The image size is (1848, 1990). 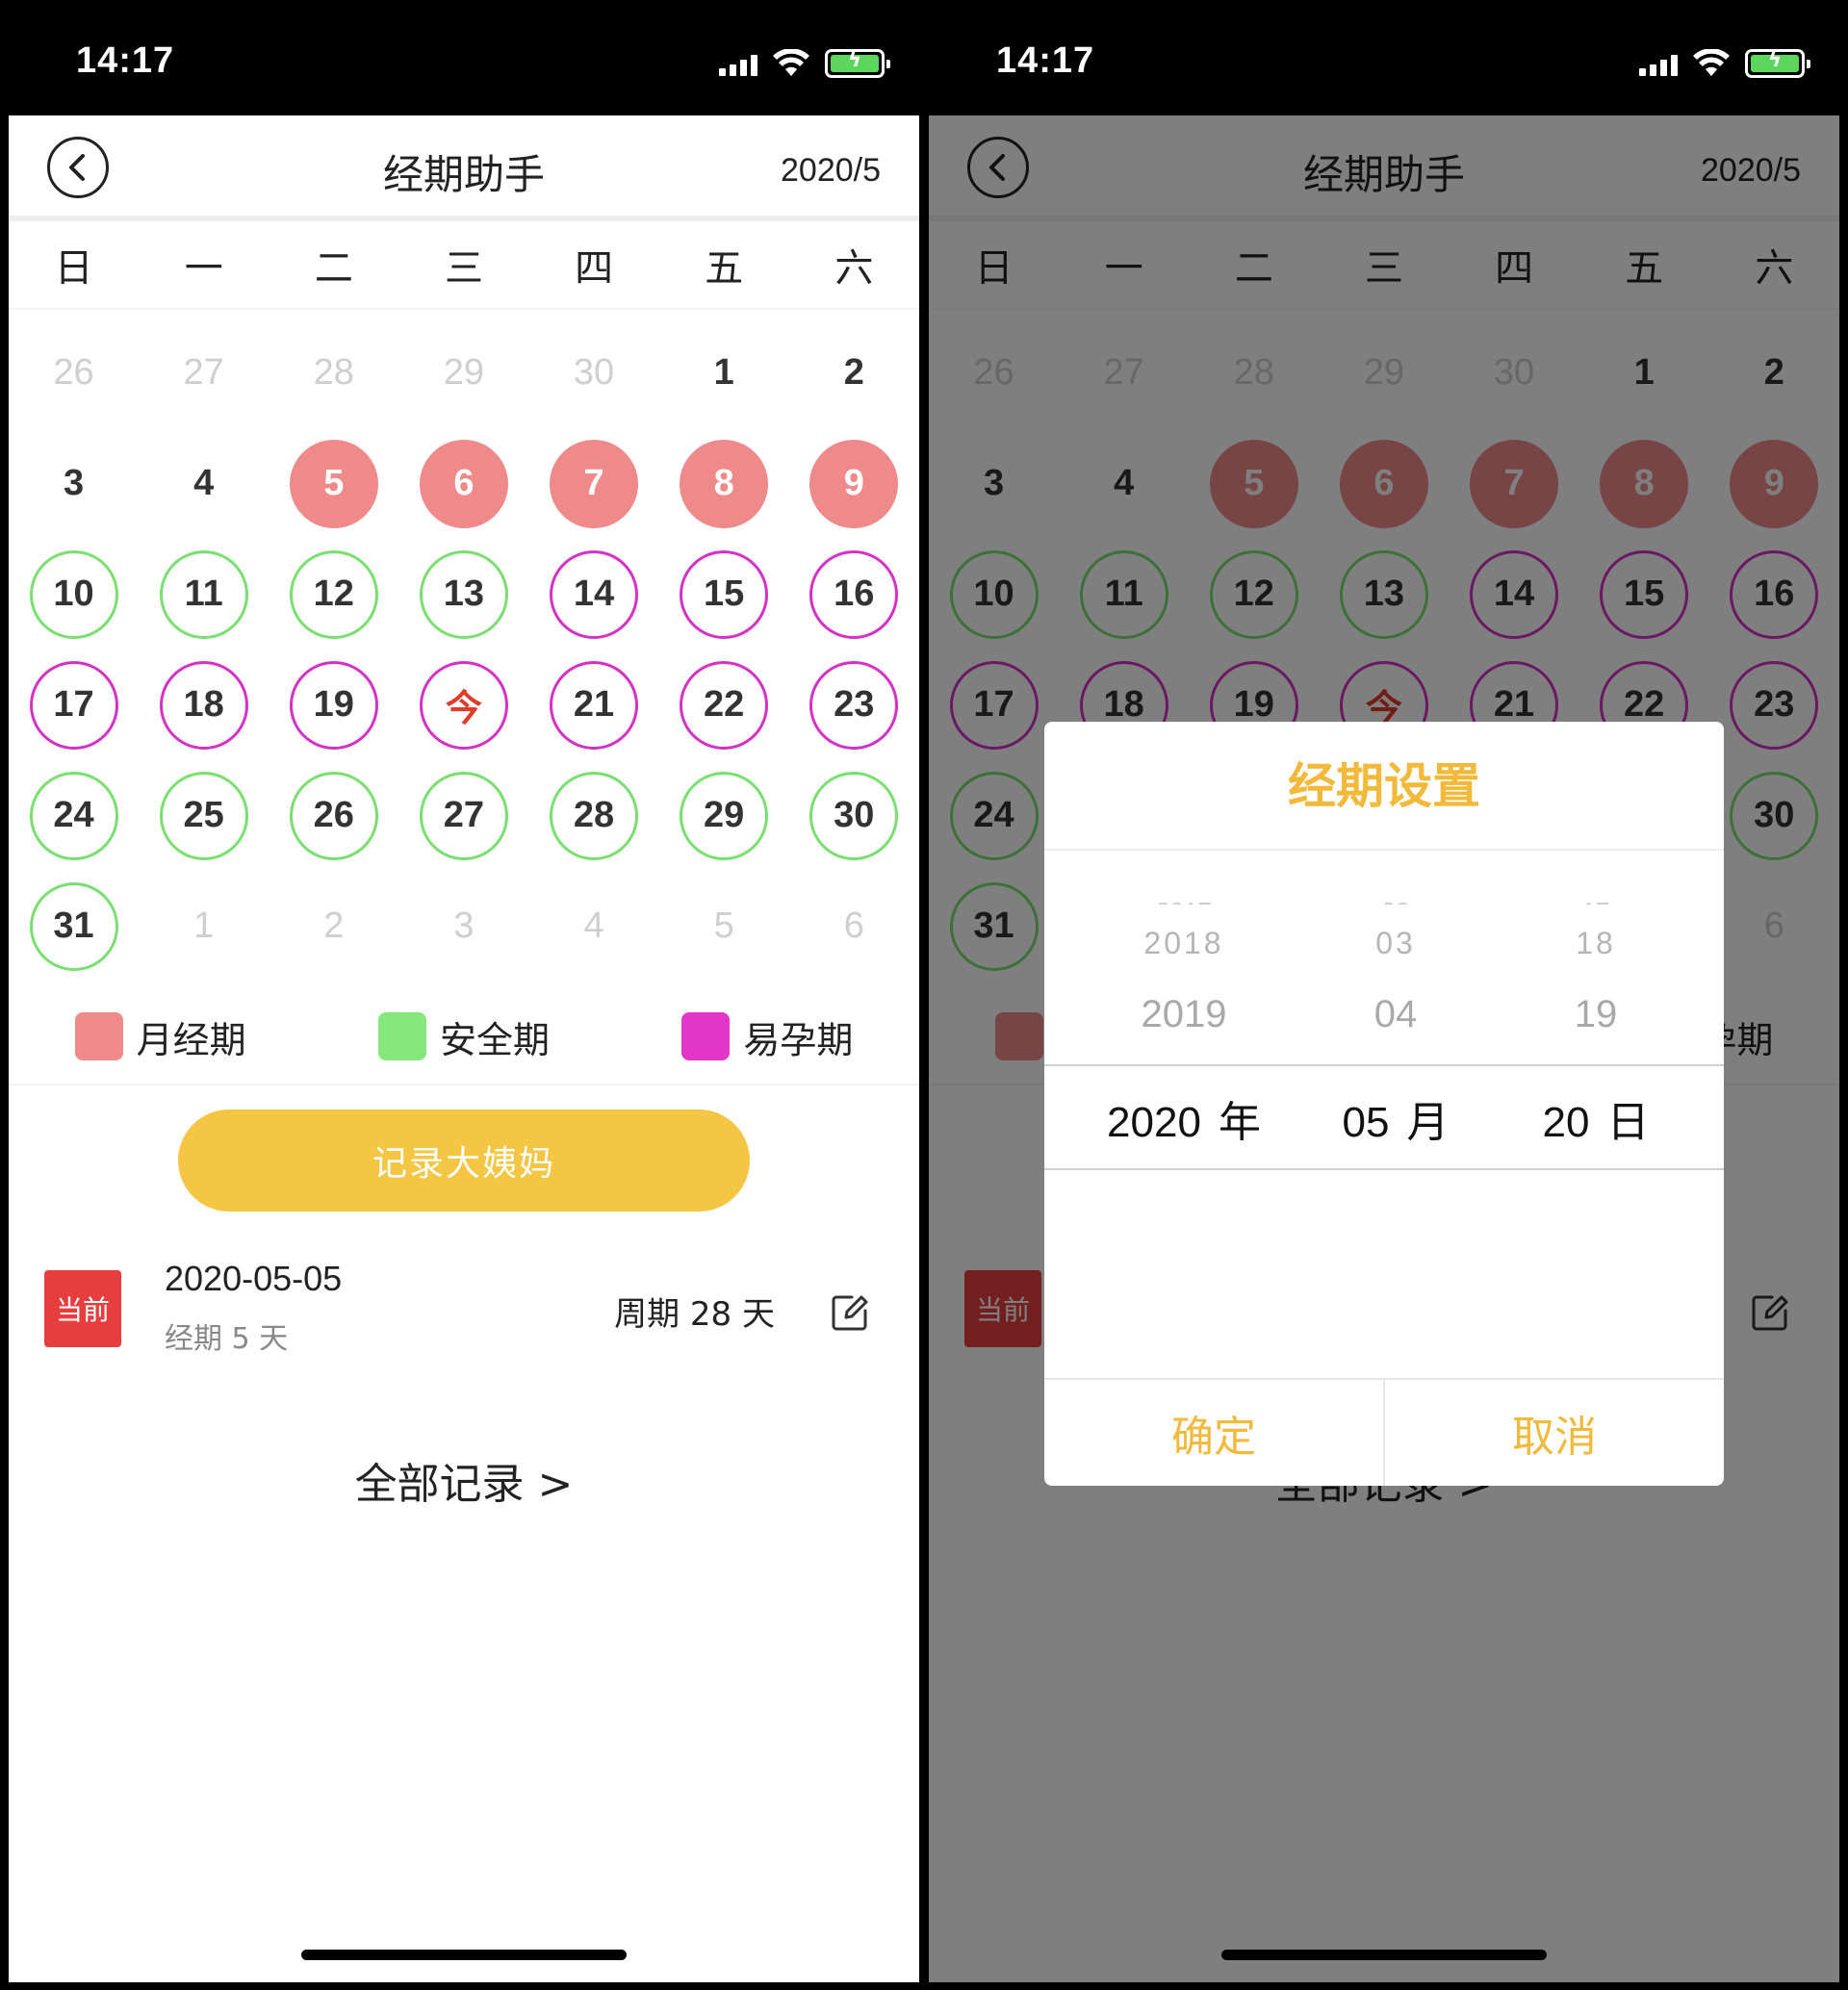 What do you see at coordinates (463, 268) in the screenshot?
I see `weekday-label: 三` at bounding box center [463, 268].